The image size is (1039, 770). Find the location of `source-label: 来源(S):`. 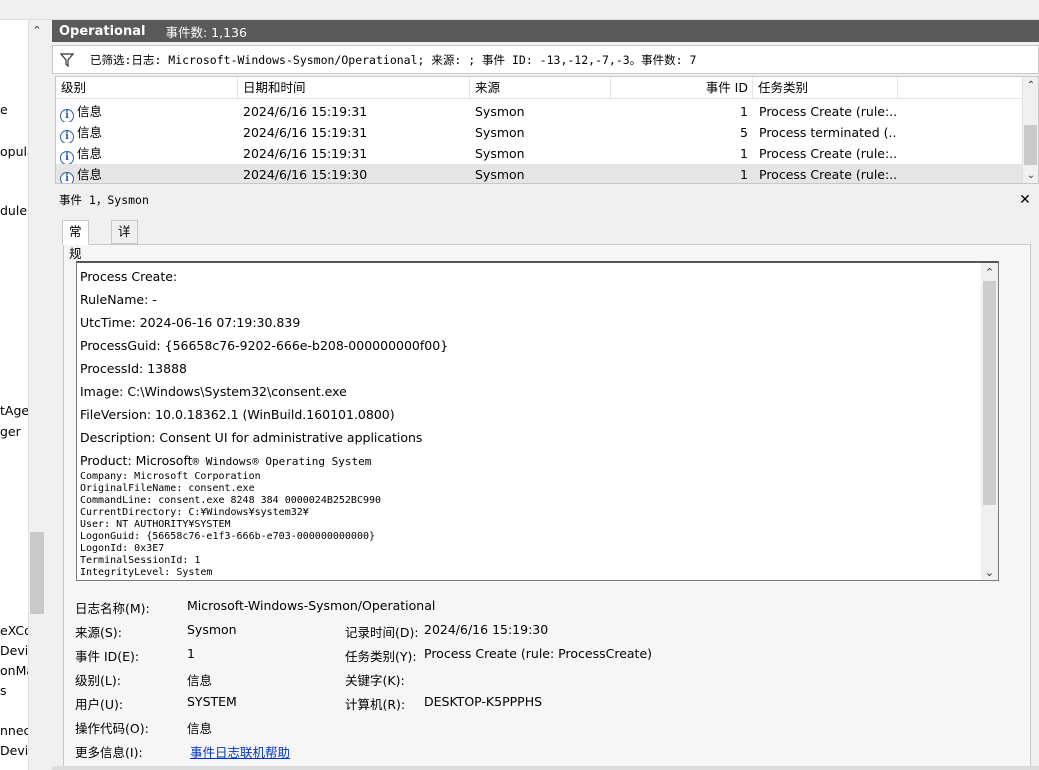

source-label: 来源(S): is located at coordinates (98, 632).